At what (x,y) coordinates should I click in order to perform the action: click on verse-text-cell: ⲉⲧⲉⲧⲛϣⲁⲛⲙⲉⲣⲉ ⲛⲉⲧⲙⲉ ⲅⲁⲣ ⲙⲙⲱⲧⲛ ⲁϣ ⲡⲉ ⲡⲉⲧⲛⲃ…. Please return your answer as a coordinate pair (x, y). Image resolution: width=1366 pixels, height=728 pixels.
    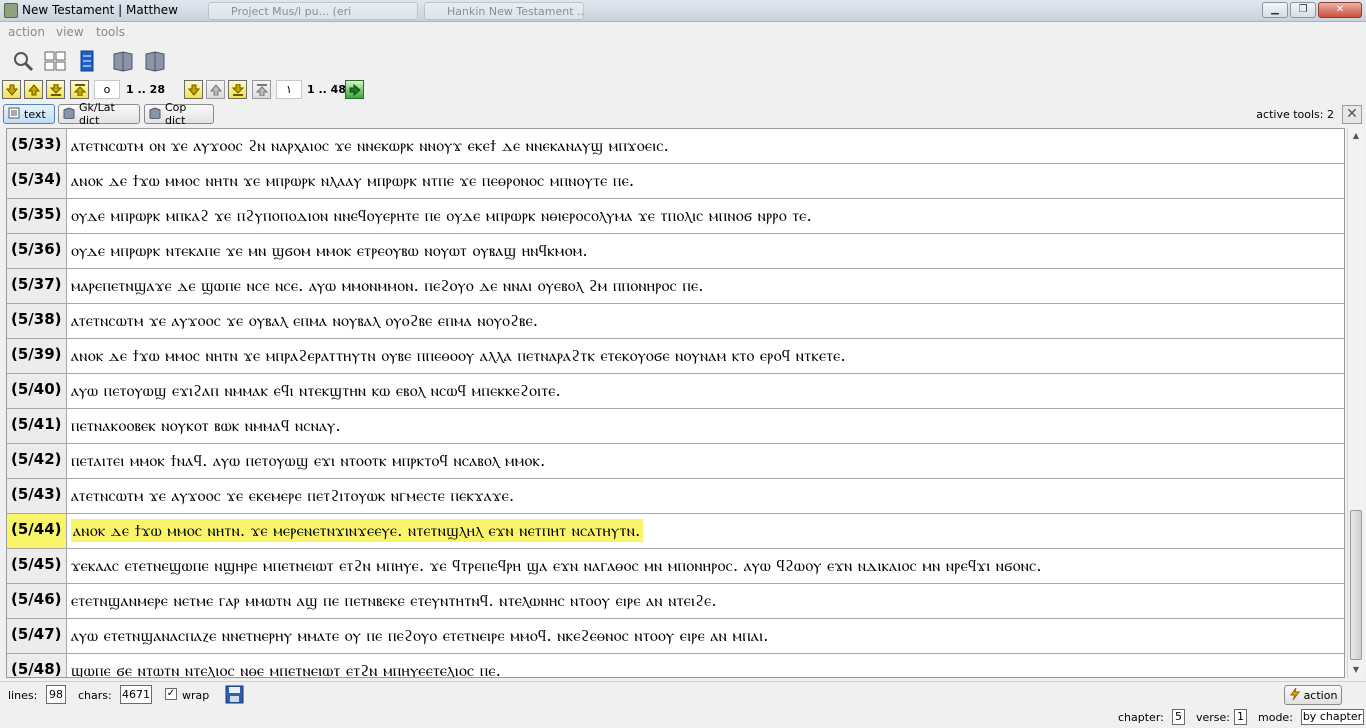
    Looking at the image, I should click on (705, 601).